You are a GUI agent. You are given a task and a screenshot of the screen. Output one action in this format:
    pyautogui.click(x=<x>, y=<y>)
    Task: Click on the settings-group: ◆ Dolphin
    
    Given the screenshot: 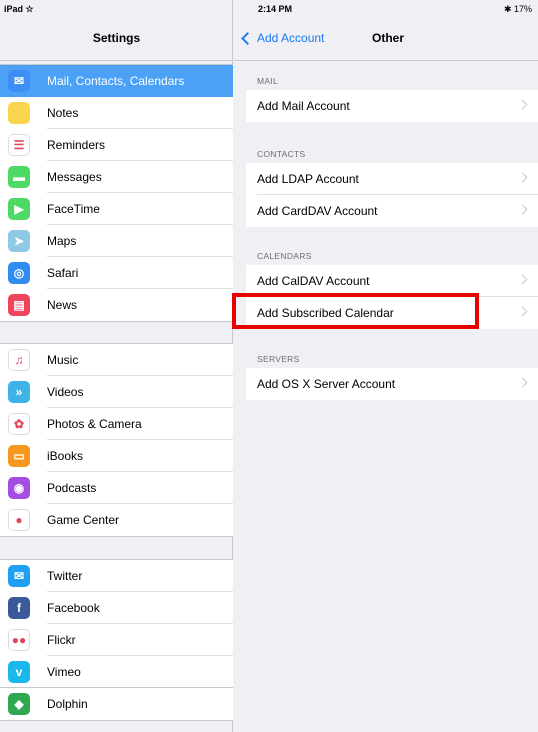 What is the action you would take?
    pyautogui.click(x=116, y=704)
    